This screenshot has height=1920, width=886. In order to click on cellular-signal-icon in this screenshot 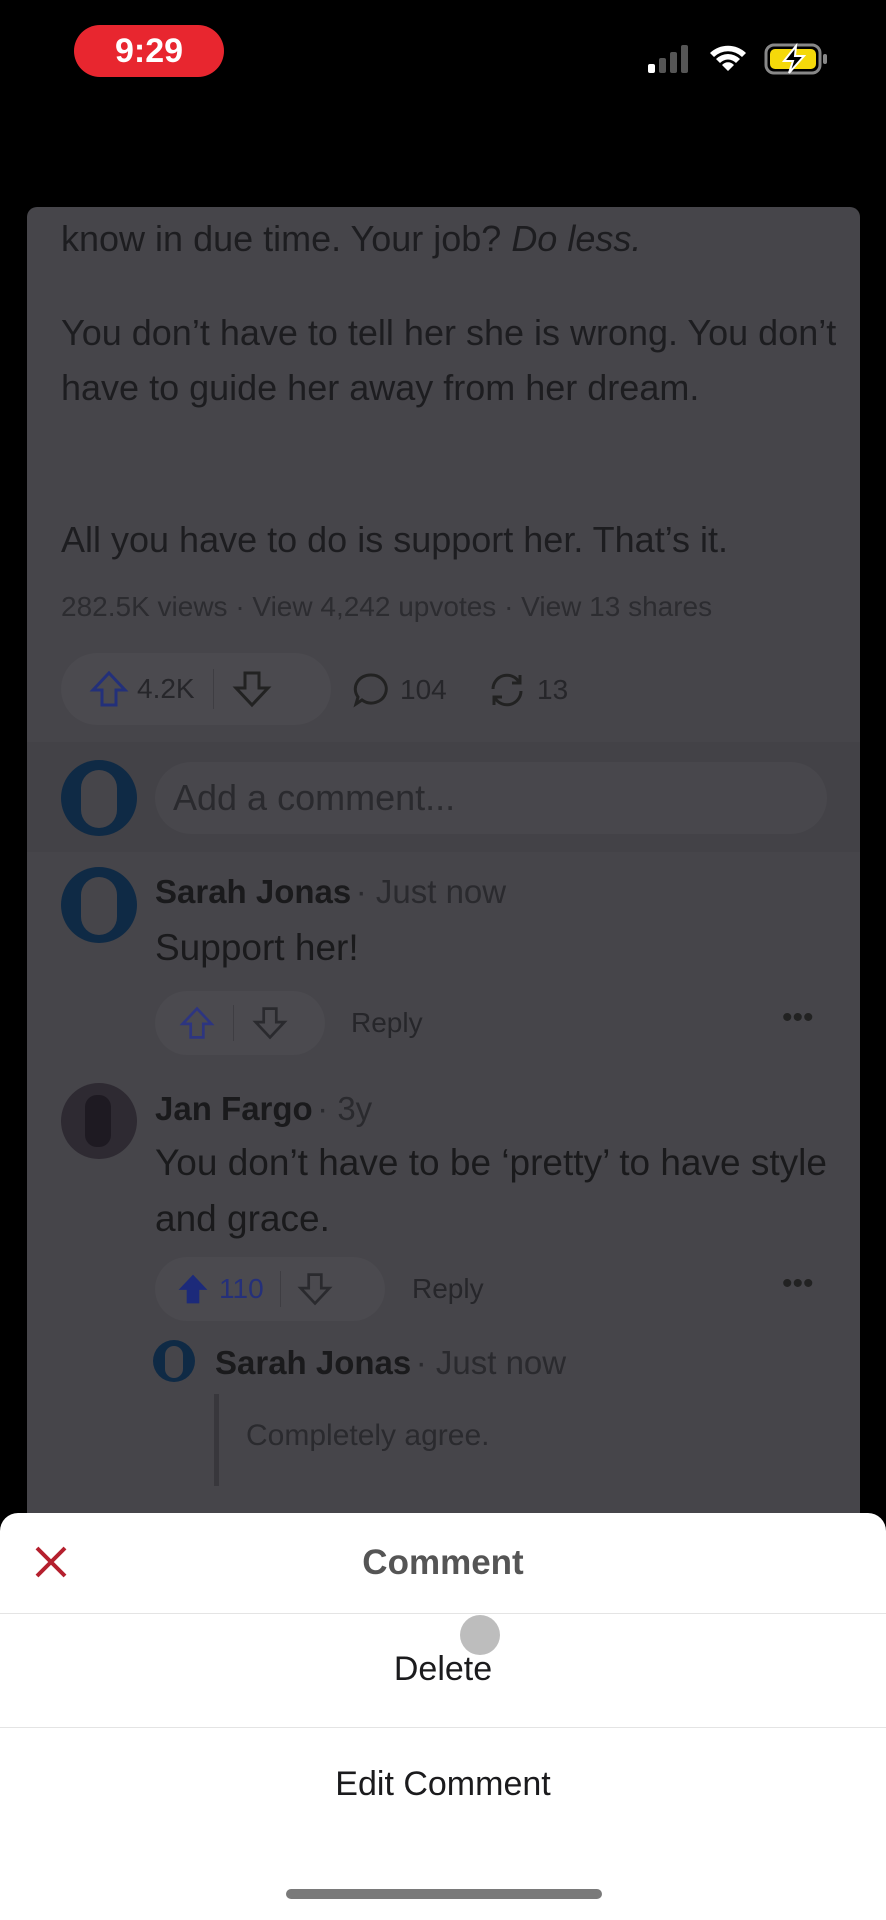, I will do `click(671, 61)`.